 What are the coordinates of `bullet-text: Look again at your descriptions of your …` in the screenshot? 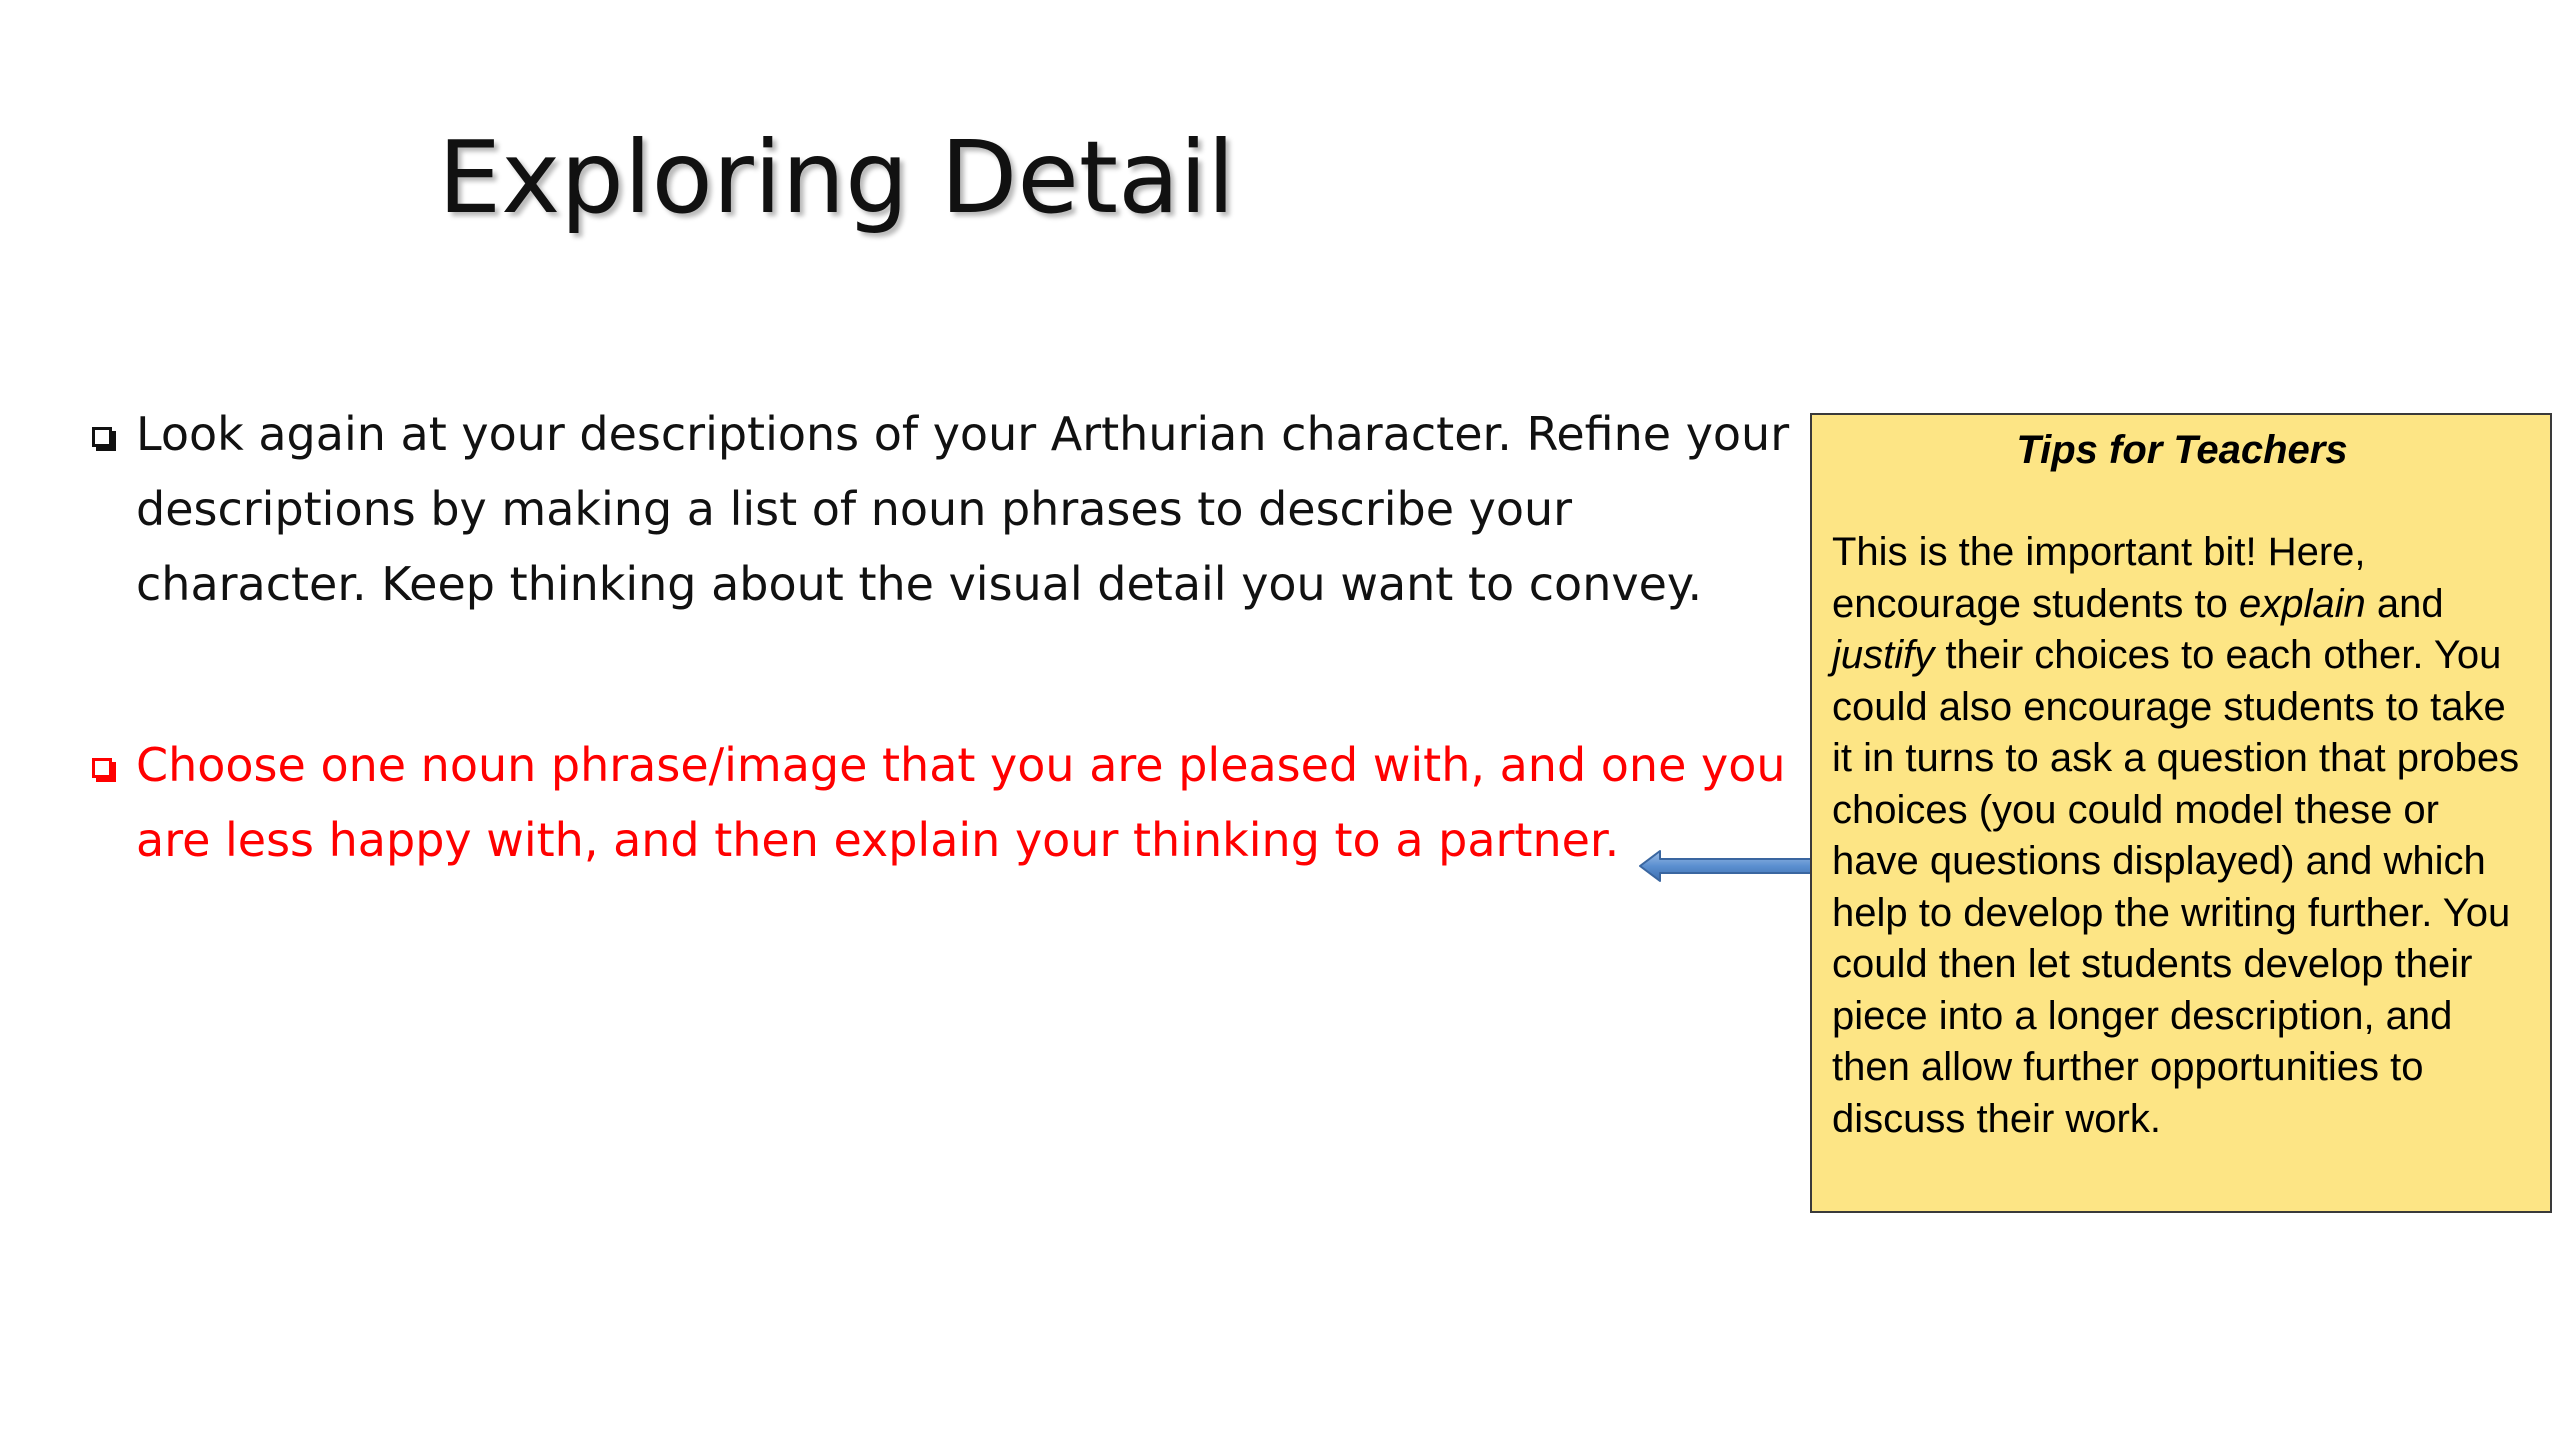 It's located at (963, 509).